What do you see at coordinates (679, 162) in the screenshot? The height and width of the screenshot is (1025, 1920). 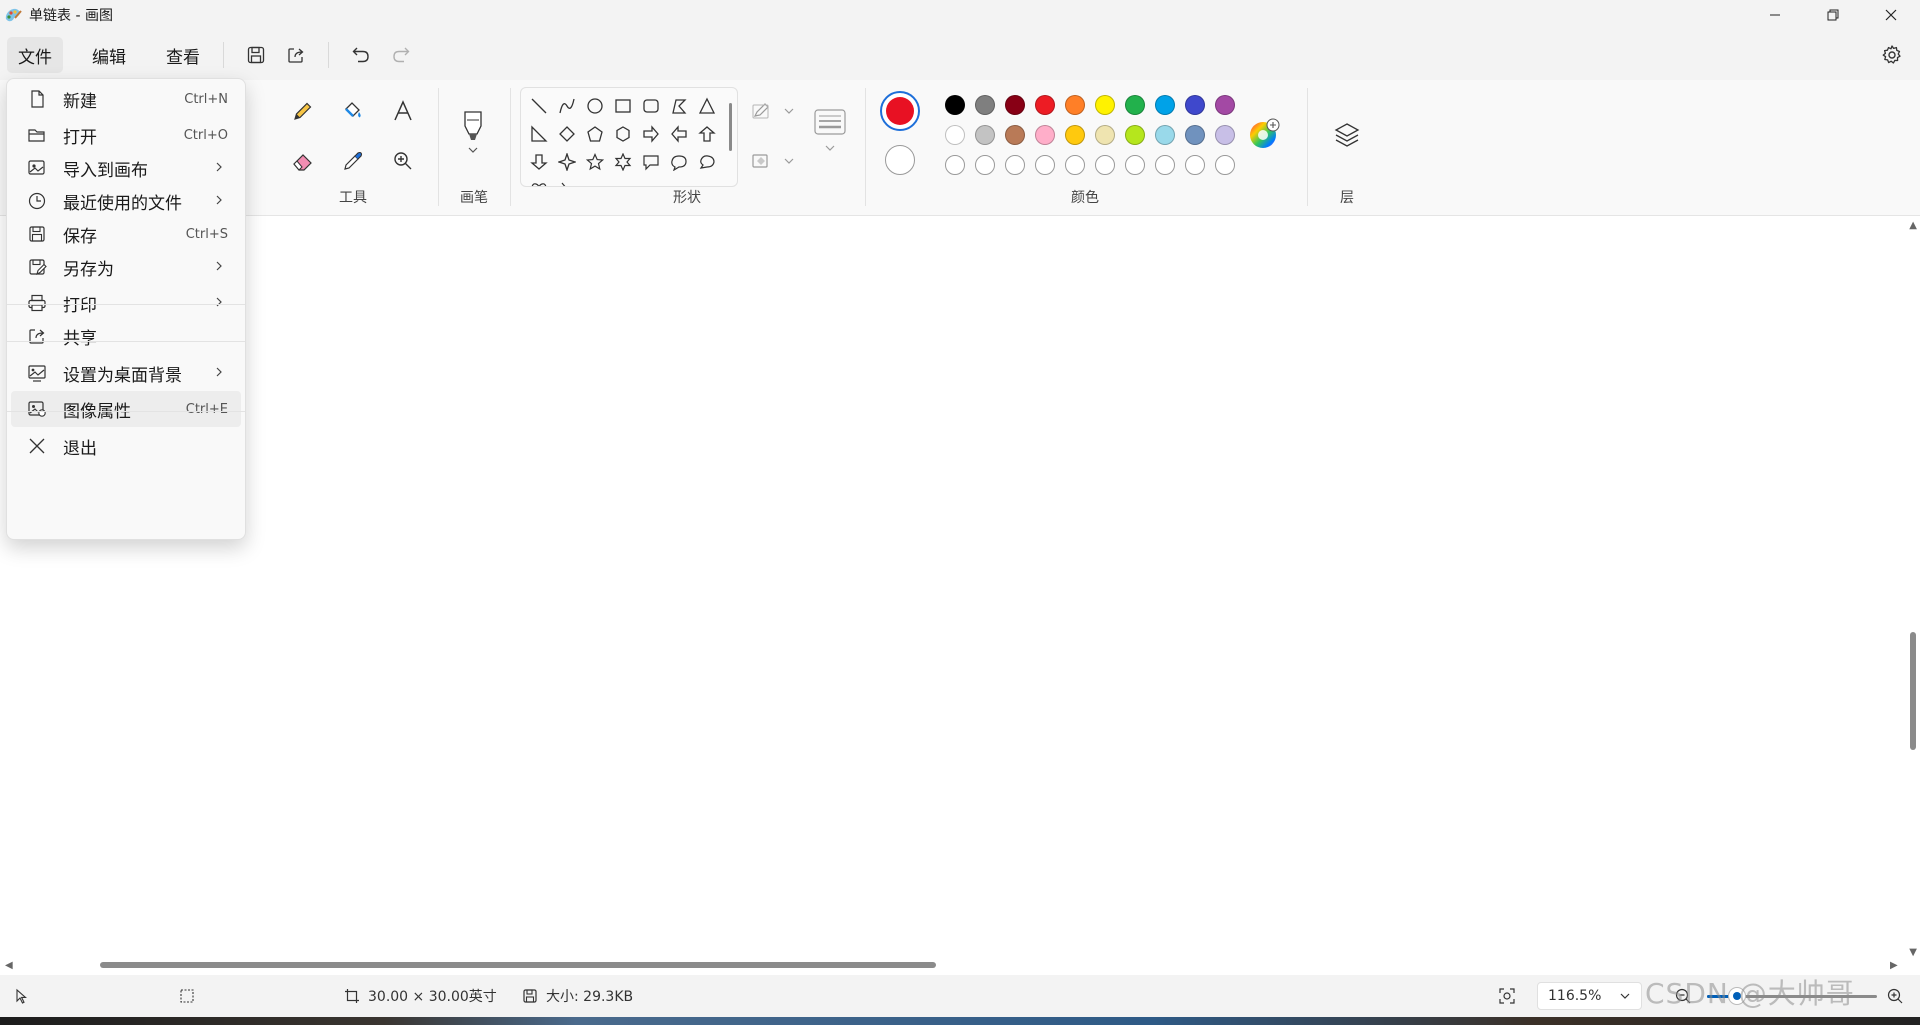 I see `shape-oval-callout` at bounding box center [679, 162].